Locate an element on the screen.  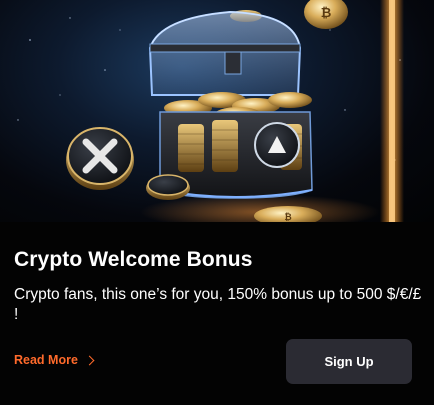
read-more-link: Read More is located at coordinates (54, 360).